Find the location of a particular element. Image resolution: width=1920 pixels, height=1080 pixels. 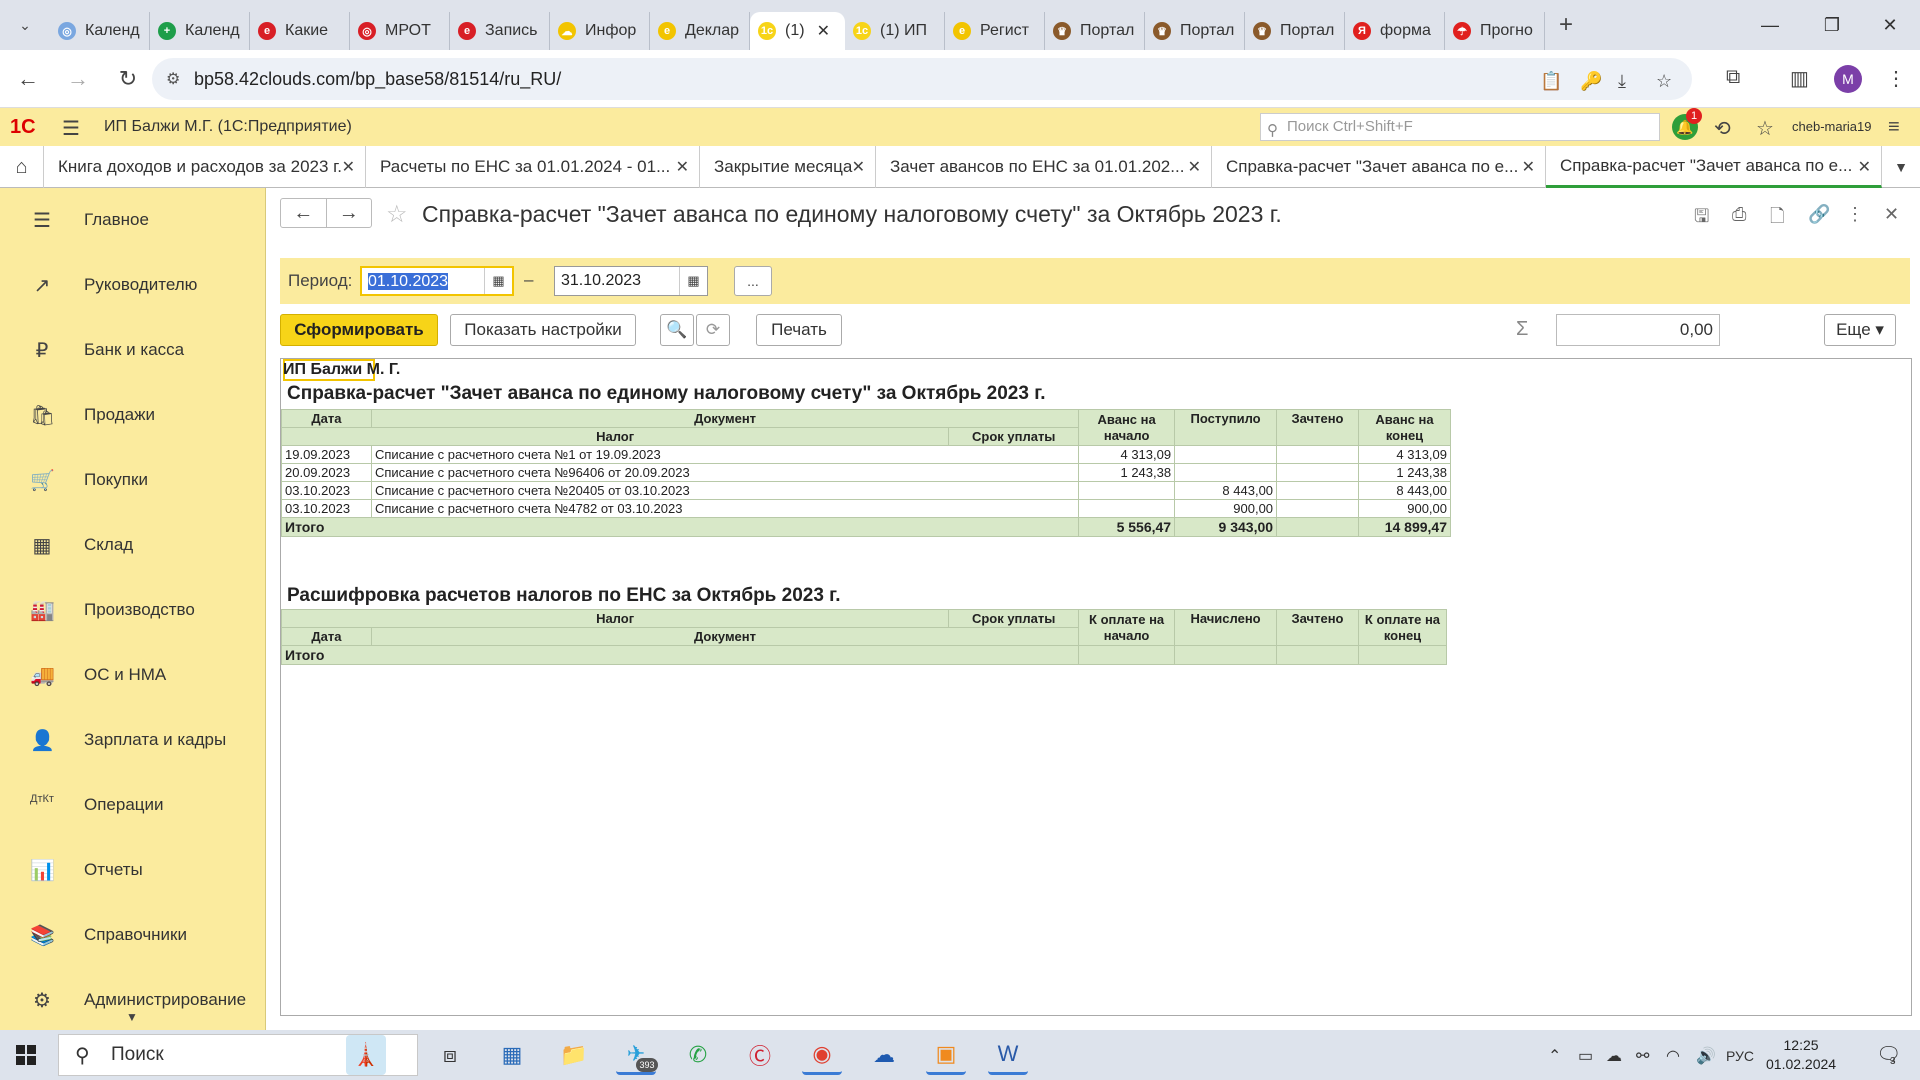

sidebar-item-manager: ↗ Руководителю is located at coordinates (133, 285).